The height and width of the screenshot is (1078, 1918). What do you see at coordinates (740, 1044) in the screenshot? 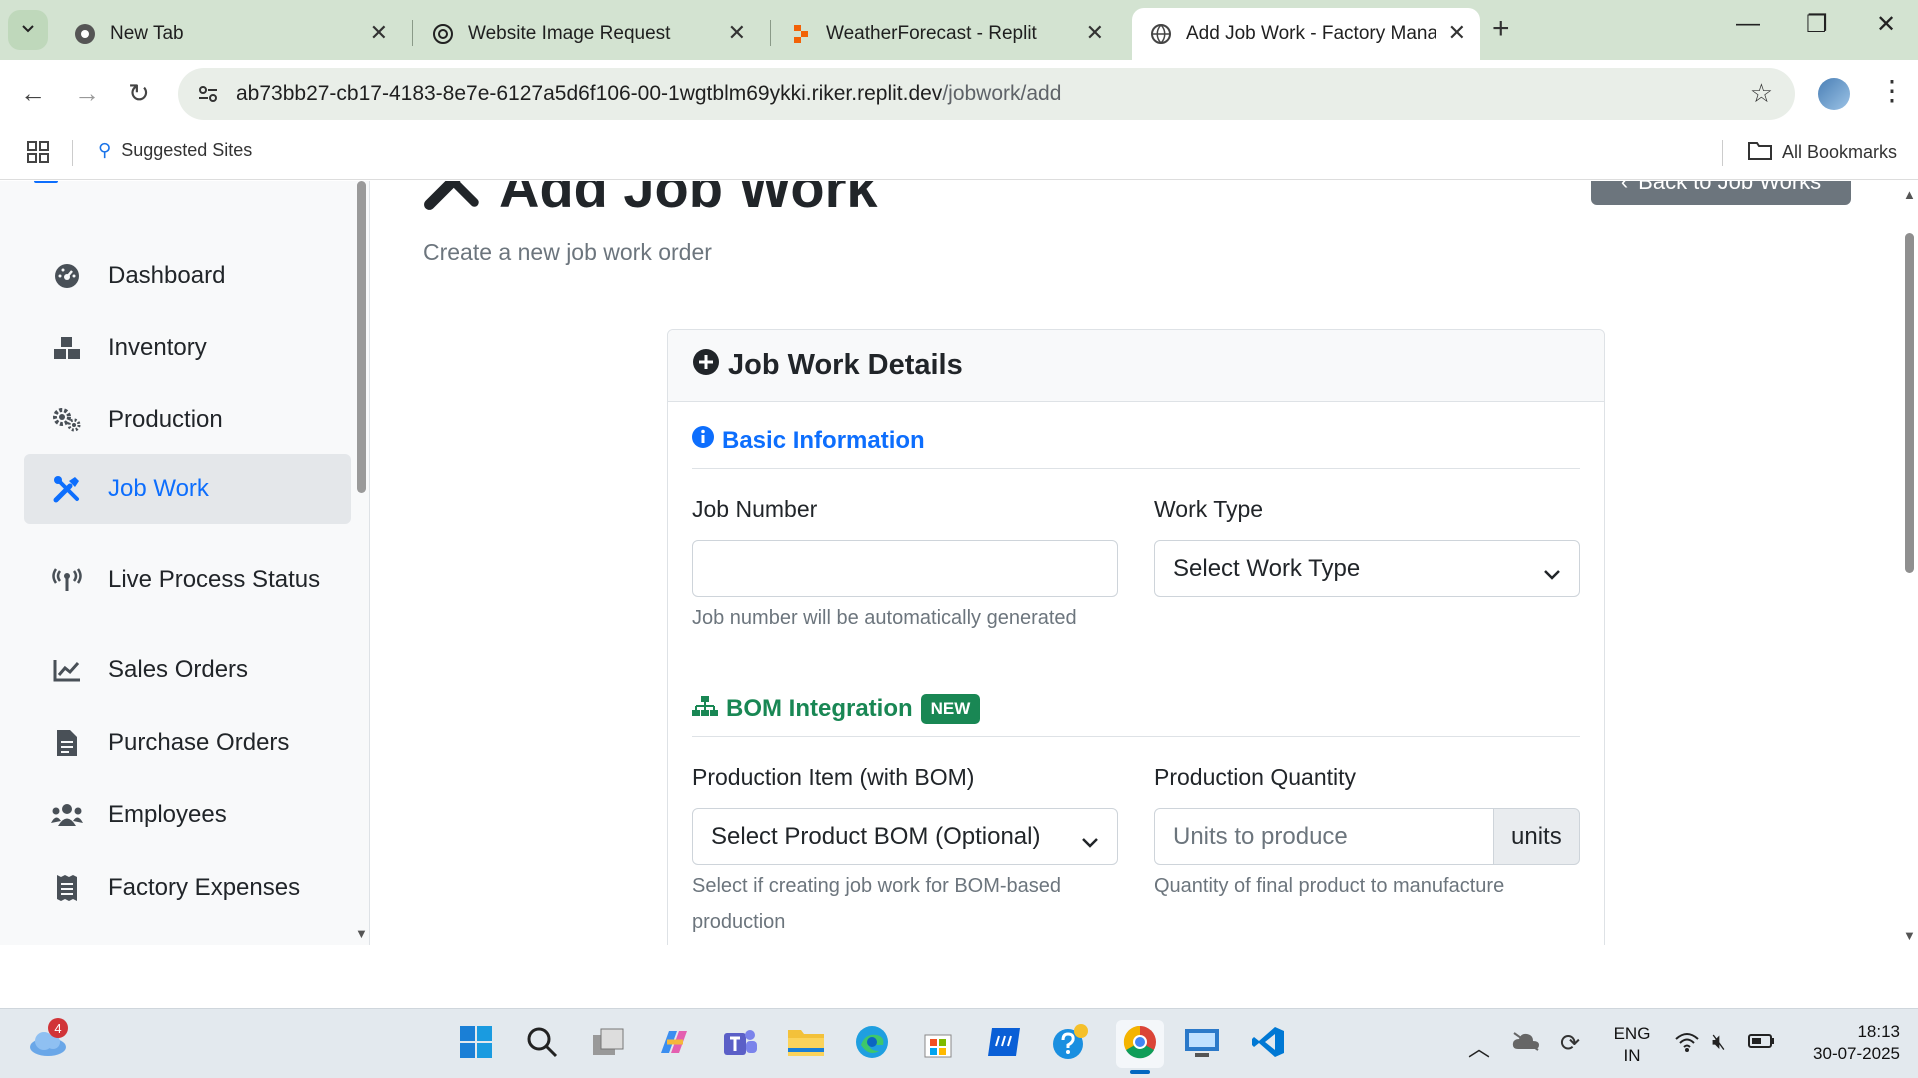
I see `teams-button` at bounding box center [740, 1044].